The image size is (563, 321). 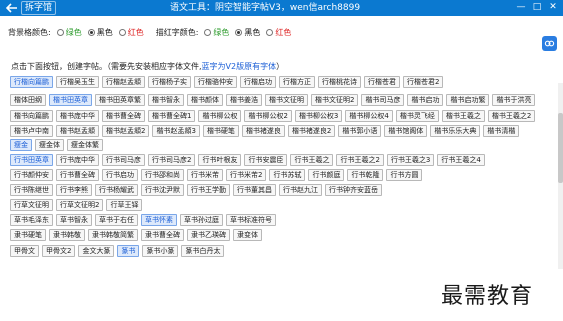 I want to click on font-button: 金文大篆, so click(x=96, y=251).